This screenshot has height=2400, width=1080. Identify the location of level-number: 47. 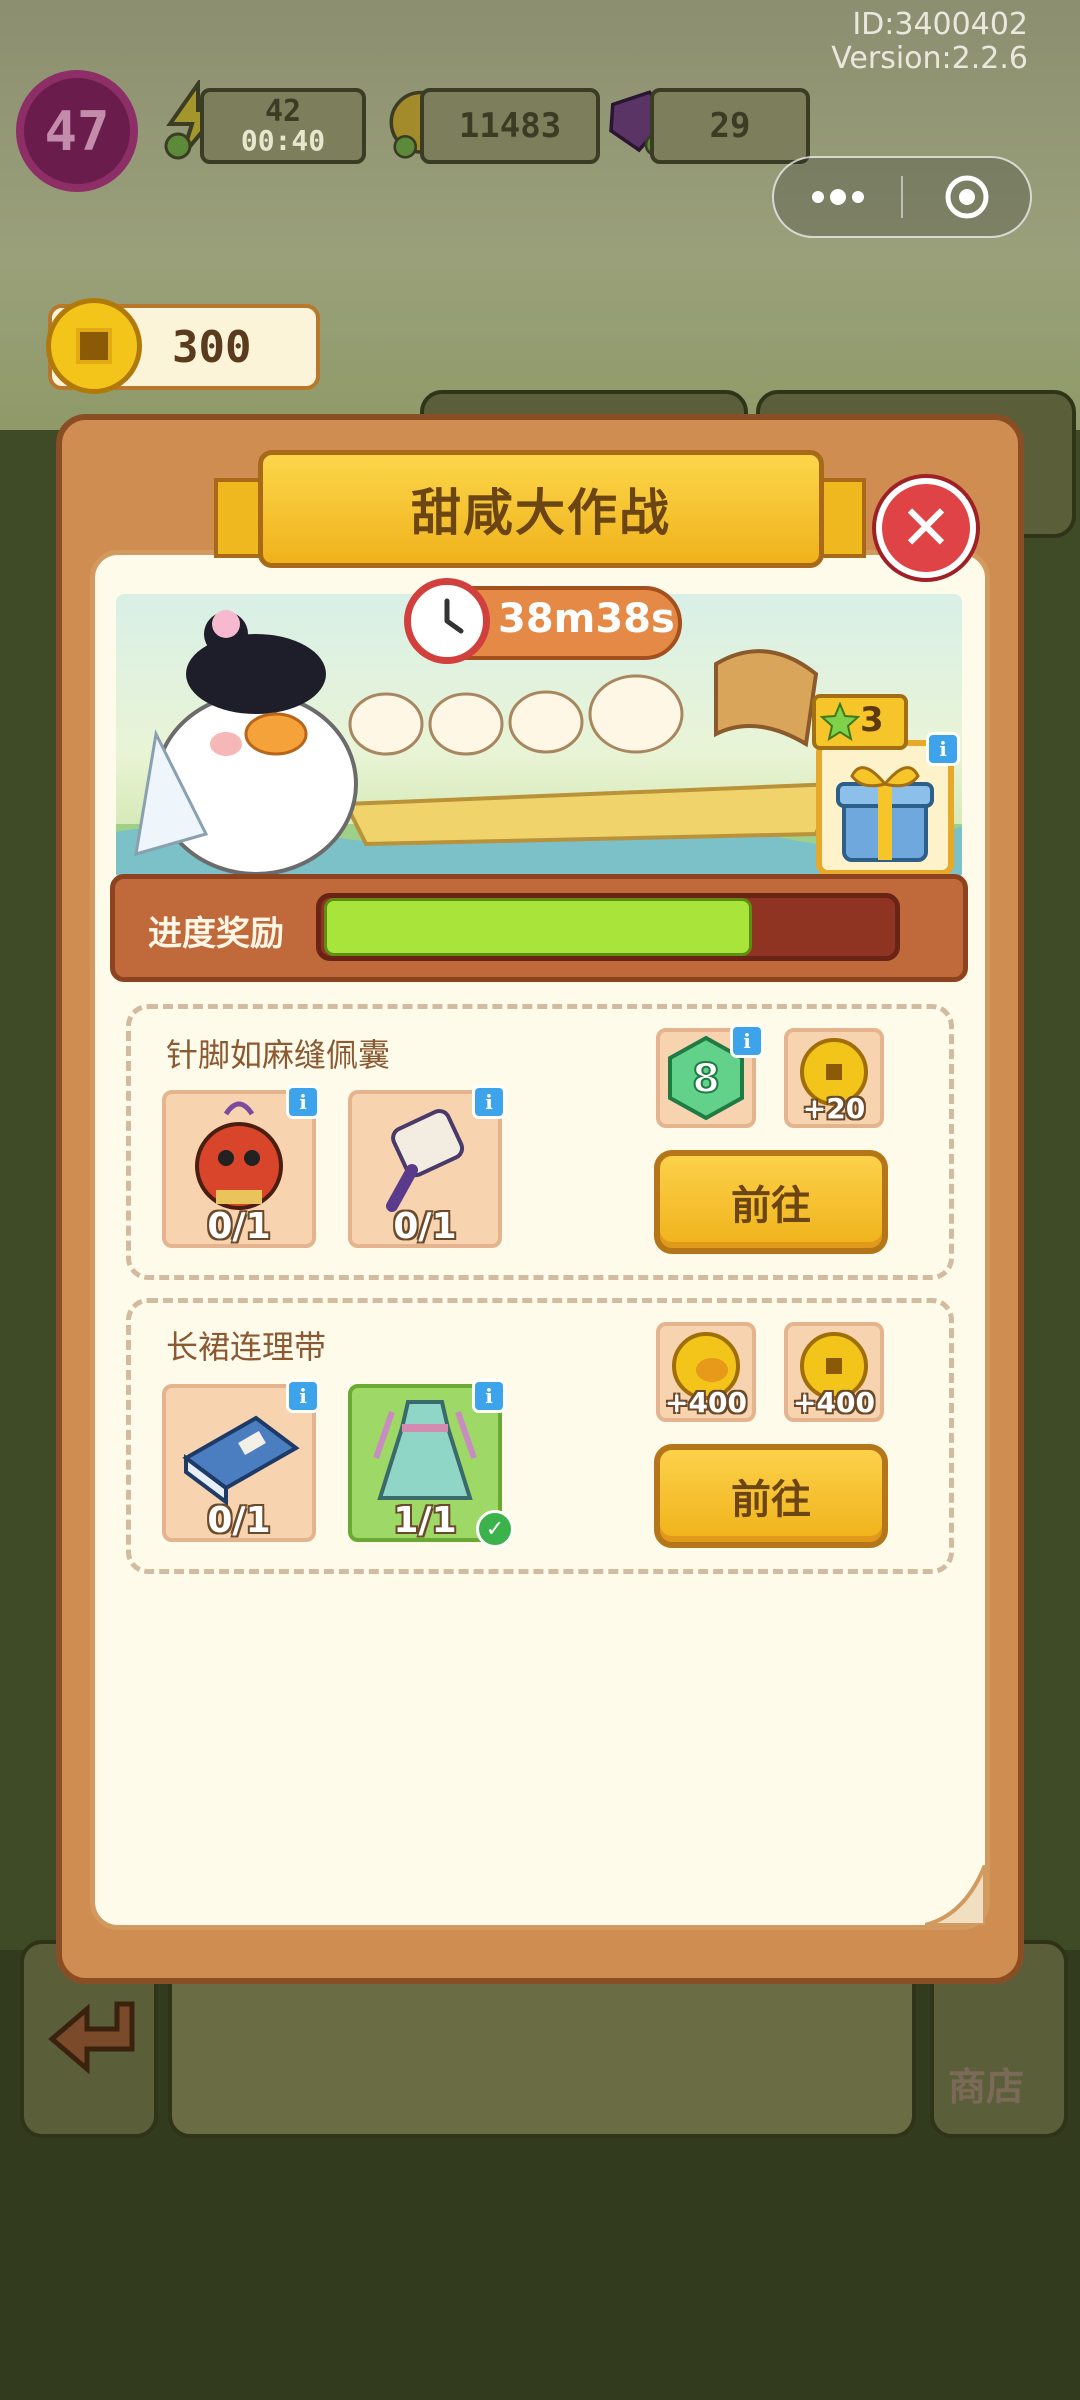
(77, 131).